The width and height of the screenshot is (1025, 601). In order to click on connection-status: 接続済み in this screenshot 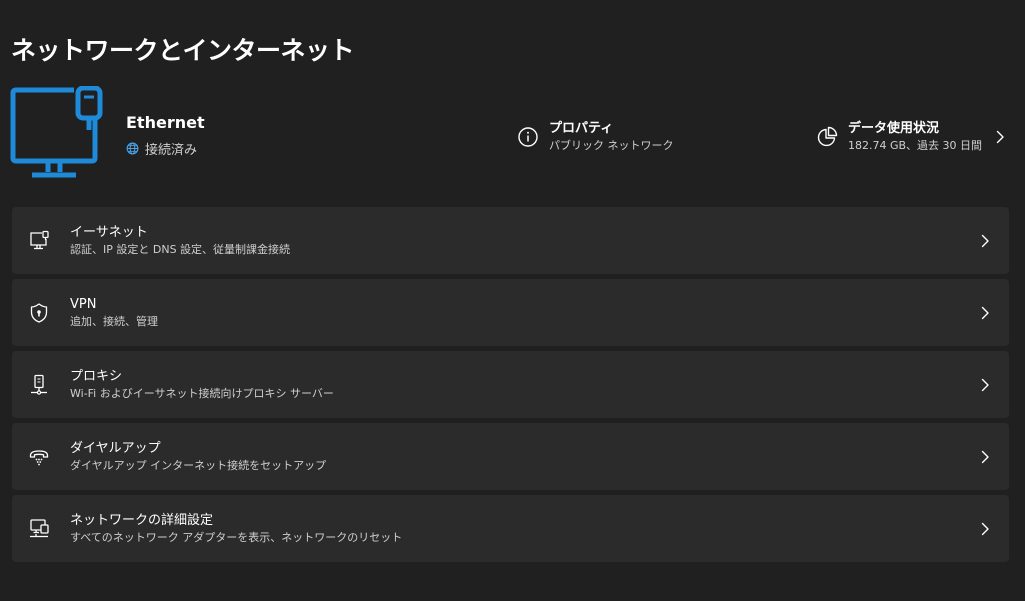, I will do `click(161, 148)`.